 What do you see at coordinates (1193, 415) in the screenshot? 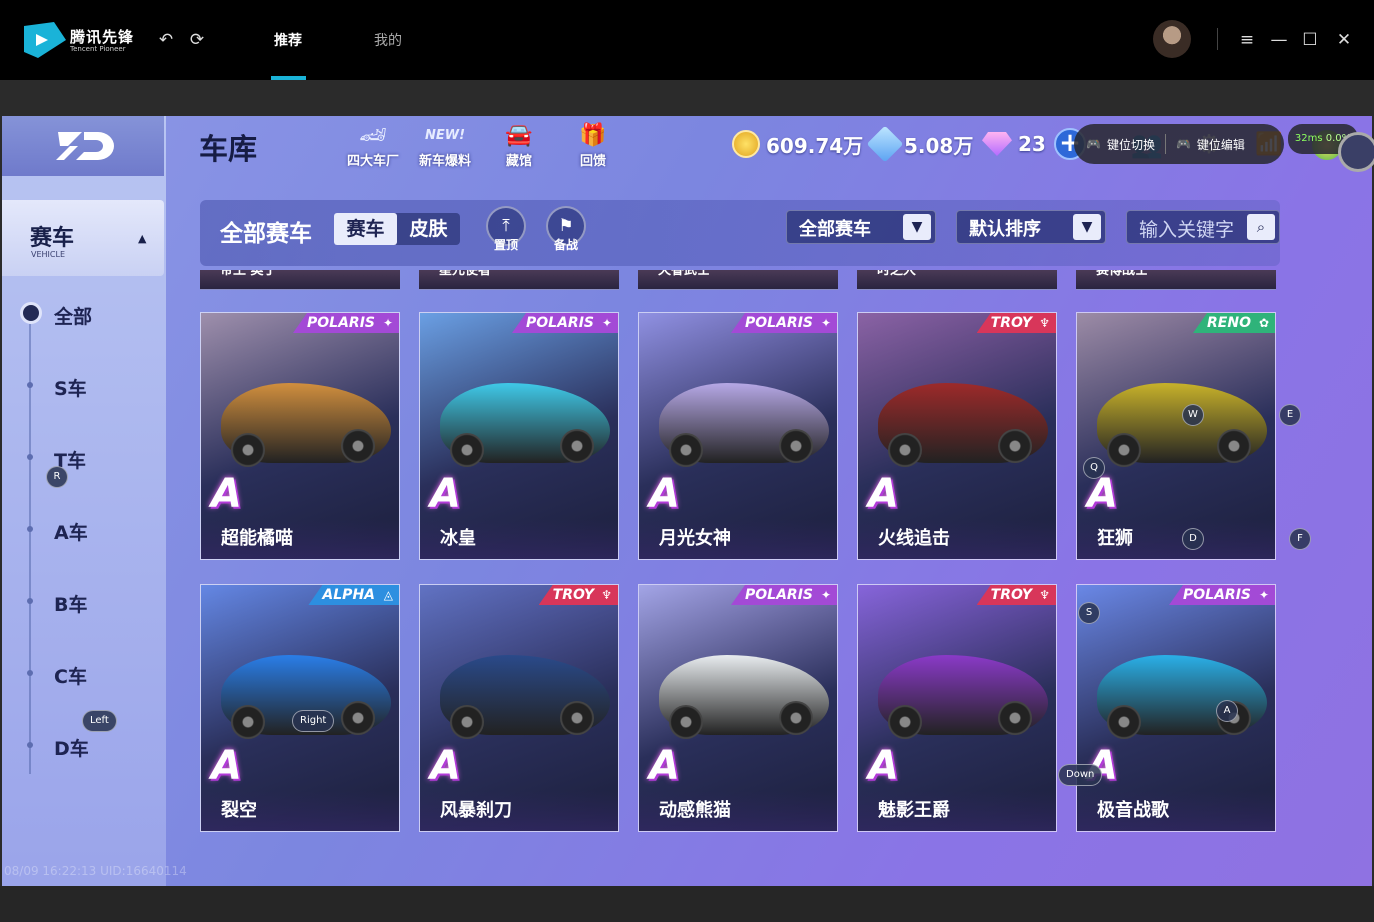
I see `key-hint-w: W` at bounding box center [1193, 415].